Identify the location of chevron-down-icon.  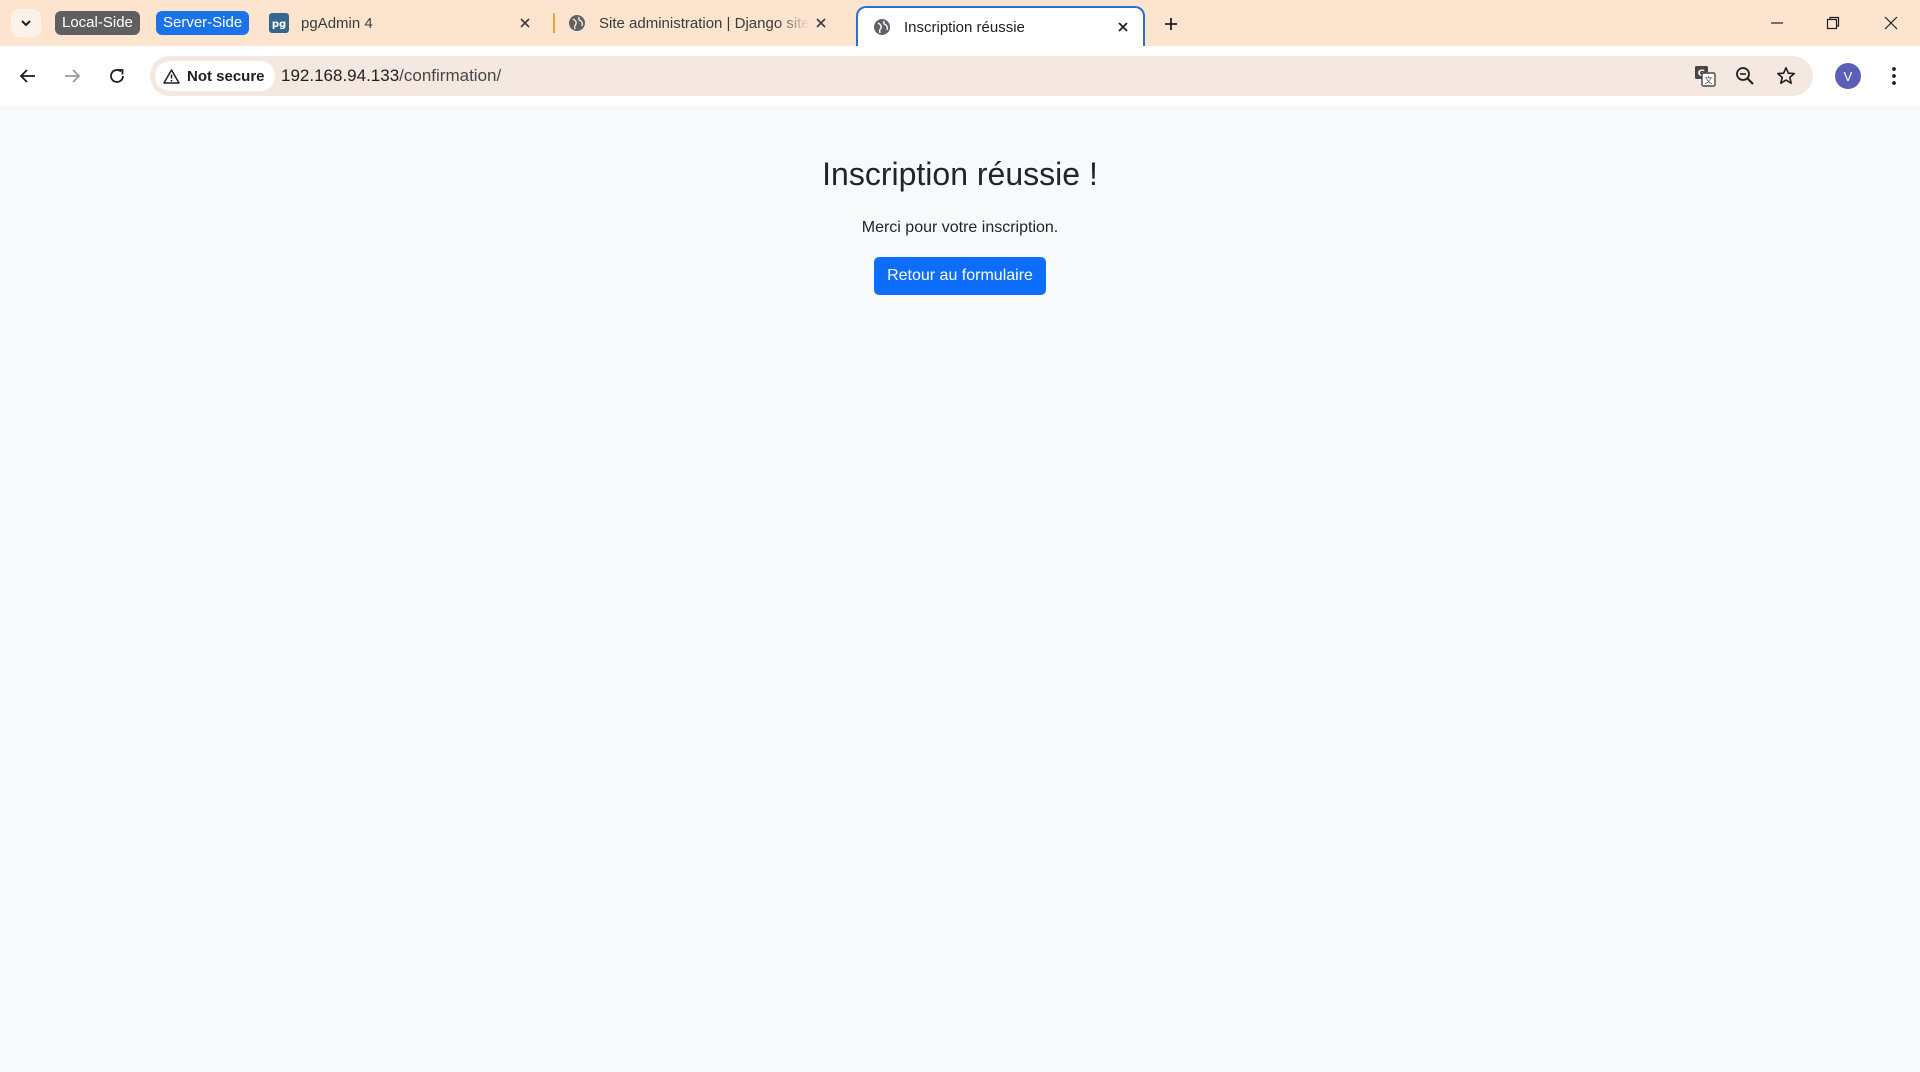
(26, 23).